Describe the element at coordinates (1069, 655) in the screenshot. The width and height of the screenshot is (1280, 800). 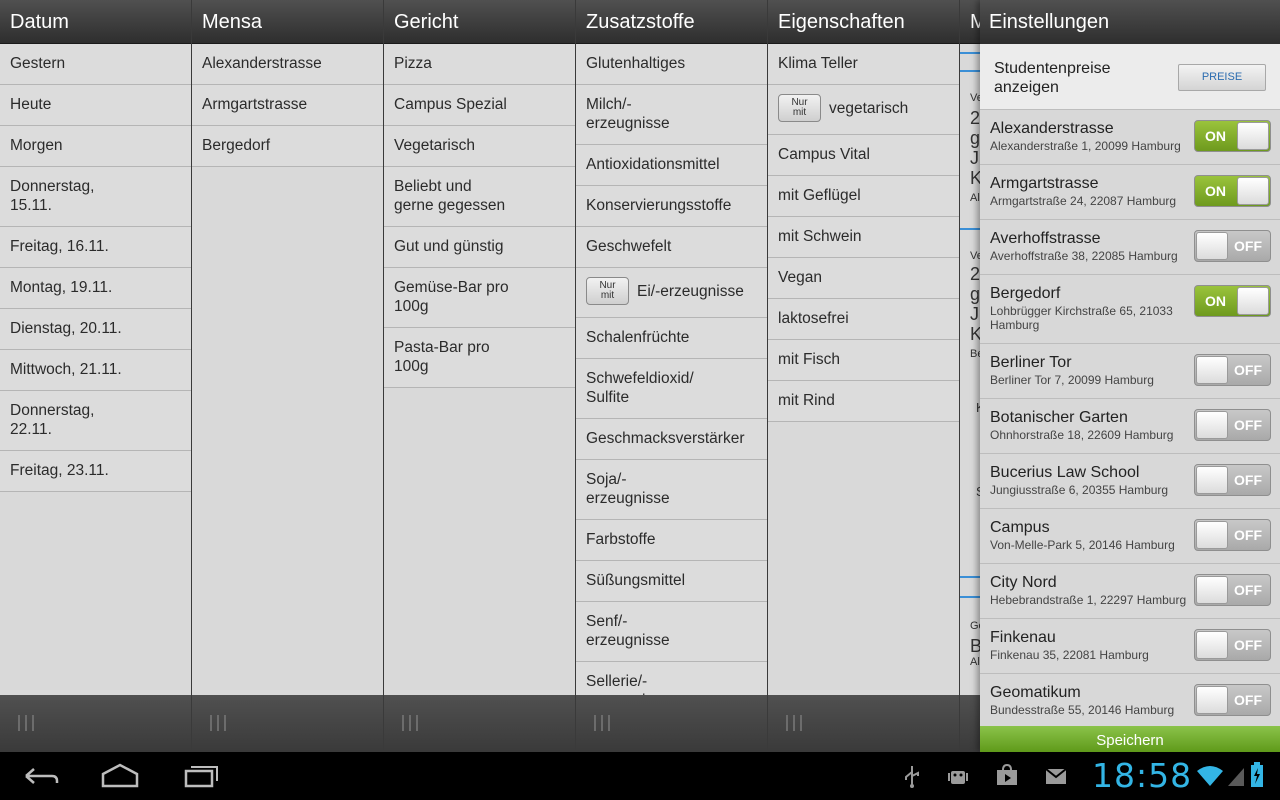
I see `mensa-address: Finkenau 35, 22081 Hamburg` at that location.